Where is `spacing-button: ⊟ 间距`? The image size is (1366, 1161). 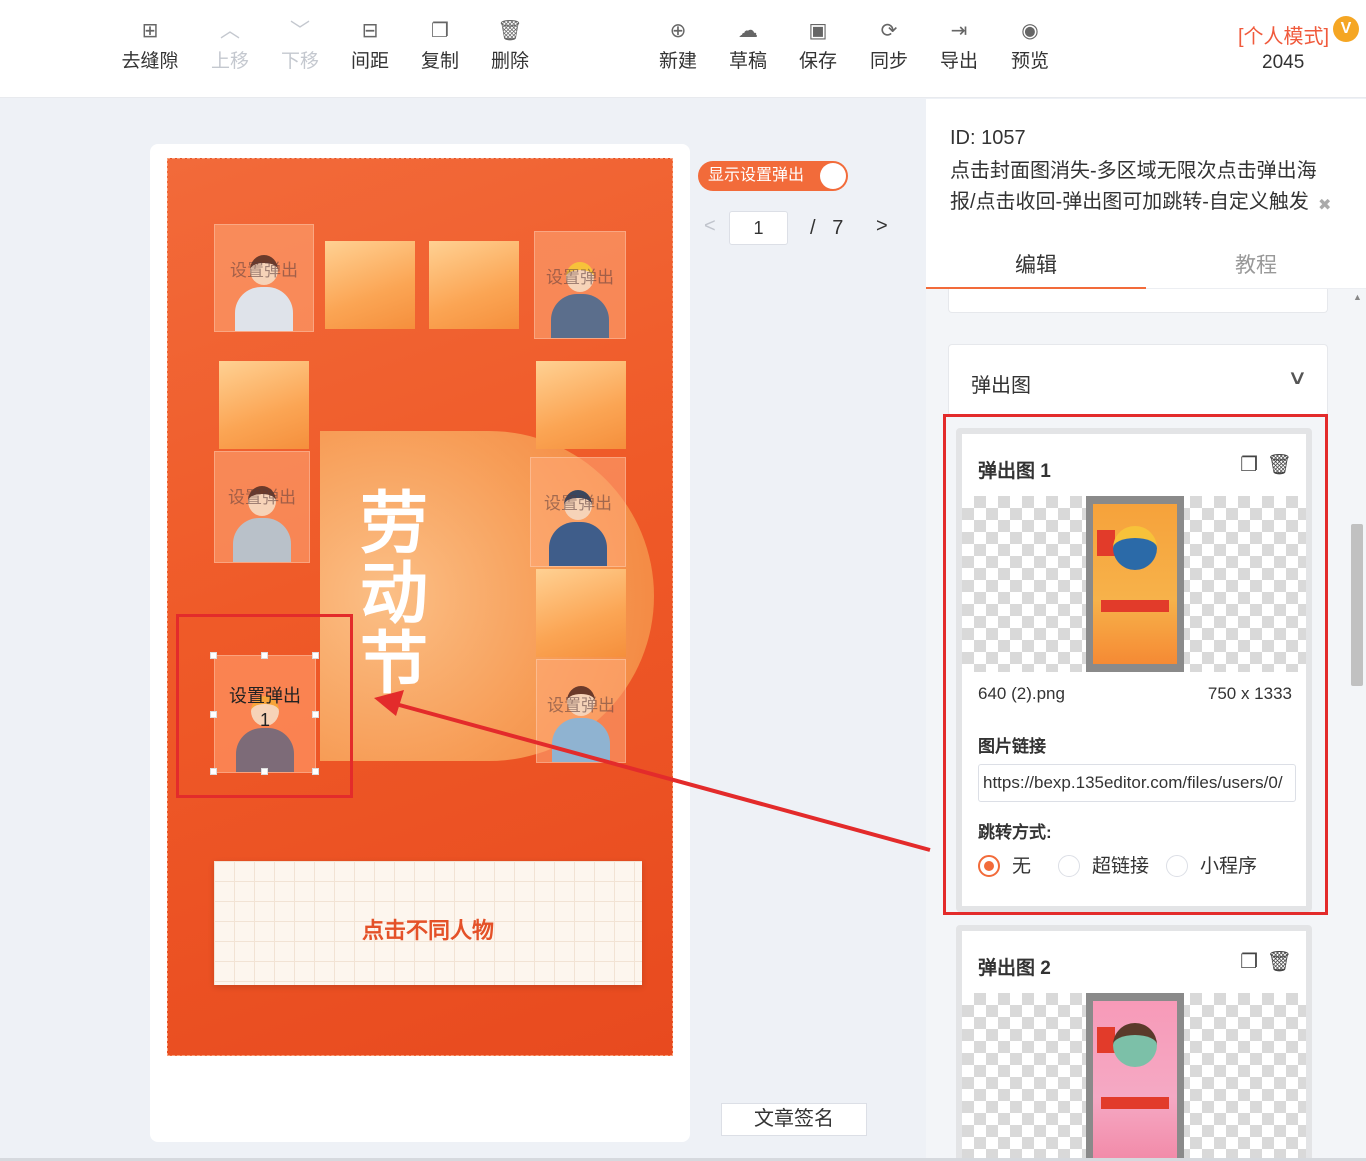
spacing-button: ⊟ 间距 is located at coordinates (370, 47).